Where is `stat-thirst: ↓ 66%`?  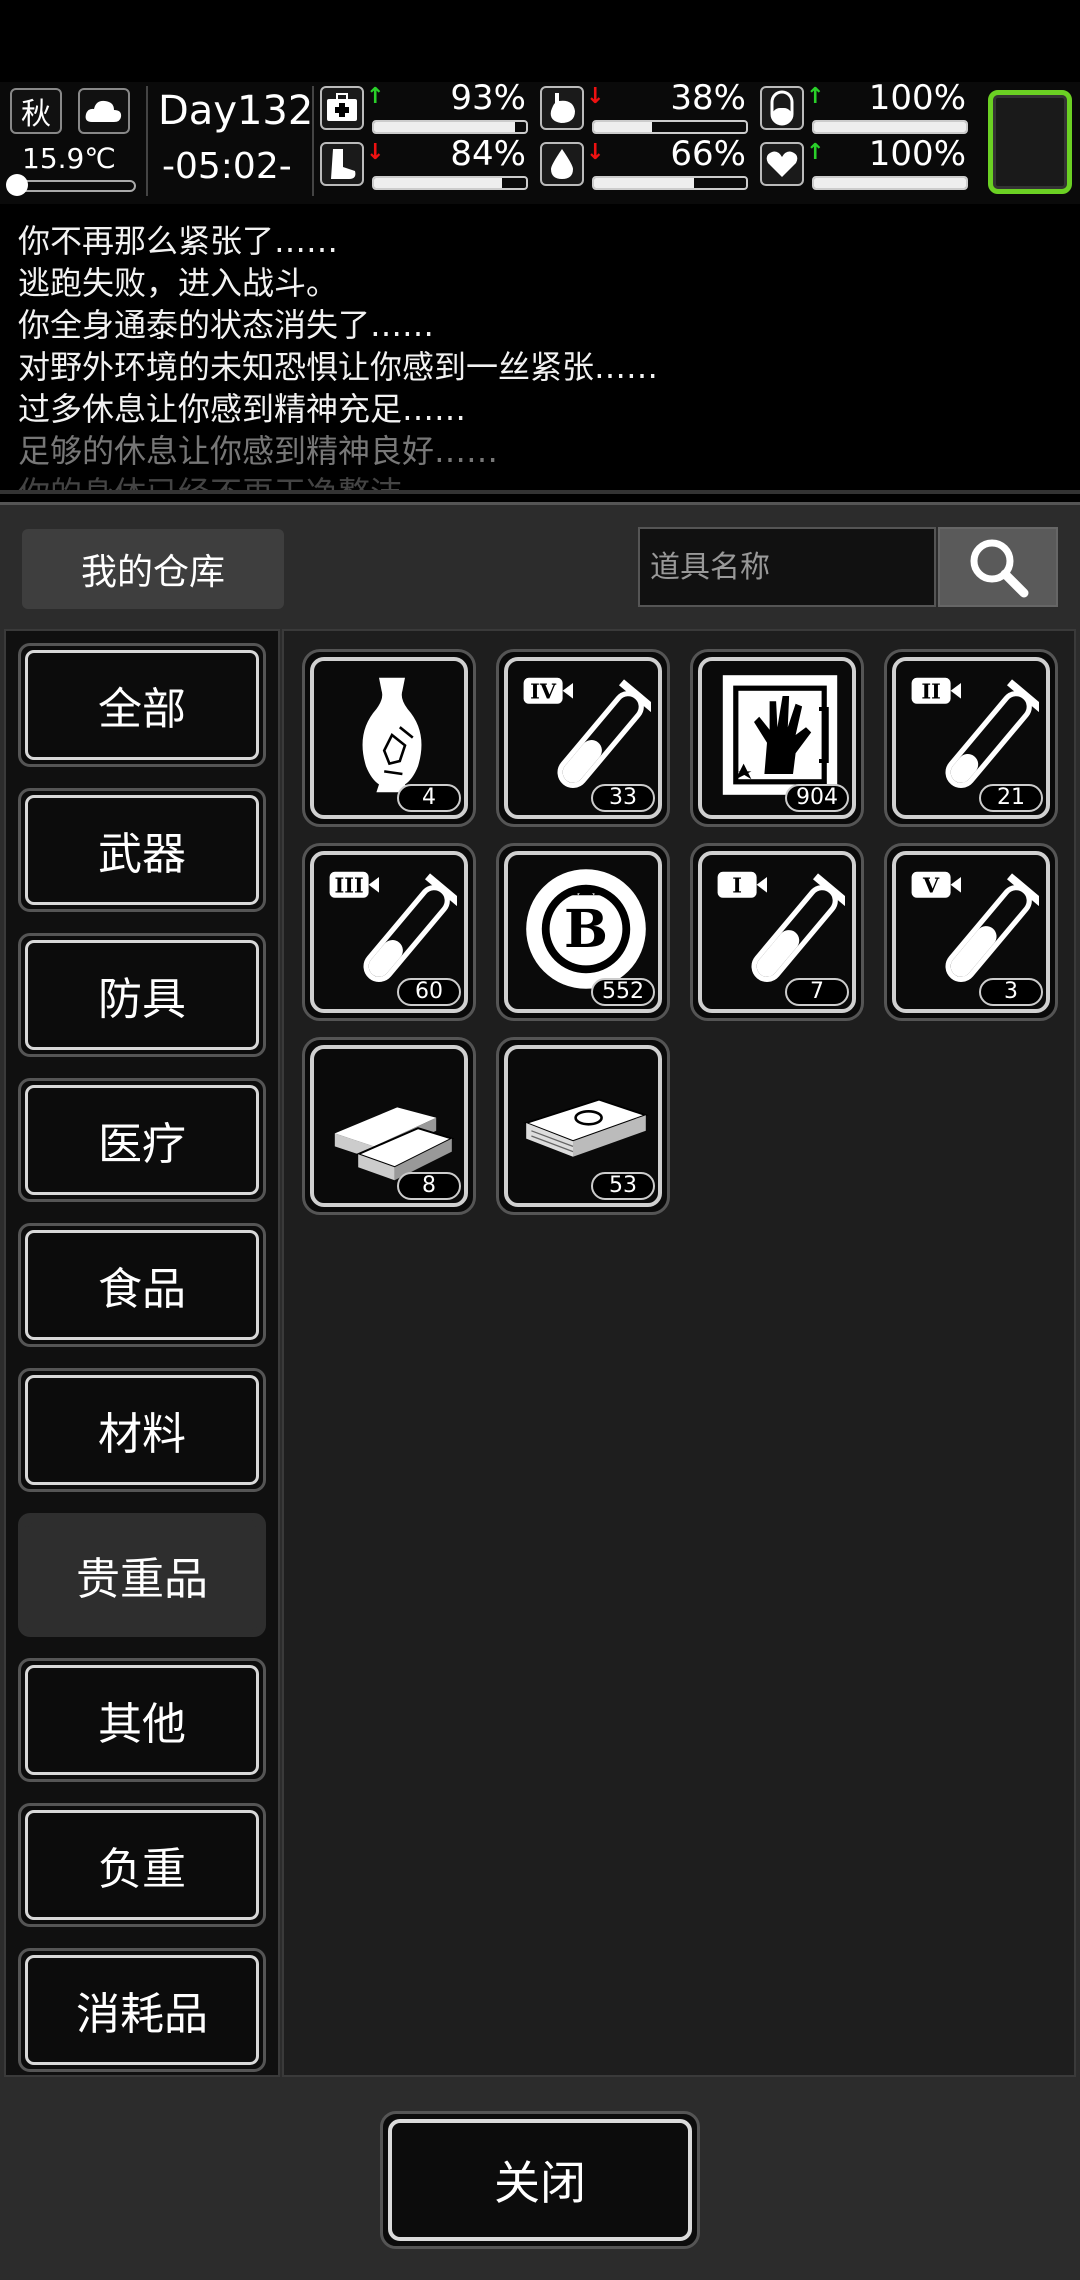 stat-thirst: ↓ 66% is located at coordinates (645, 162).